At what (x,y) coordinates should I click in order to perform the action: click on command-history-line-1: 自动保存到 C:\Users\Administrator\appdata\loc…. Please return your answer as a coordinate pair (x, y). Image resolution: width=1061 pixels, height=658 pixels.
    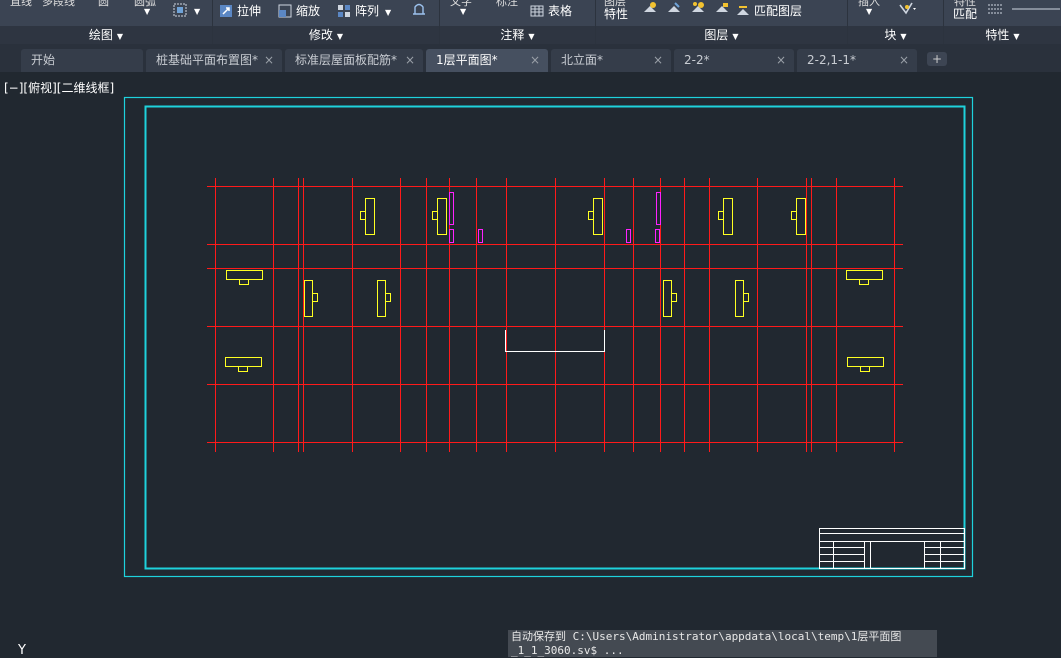
    Looking at the image, I should click on (706, 636).